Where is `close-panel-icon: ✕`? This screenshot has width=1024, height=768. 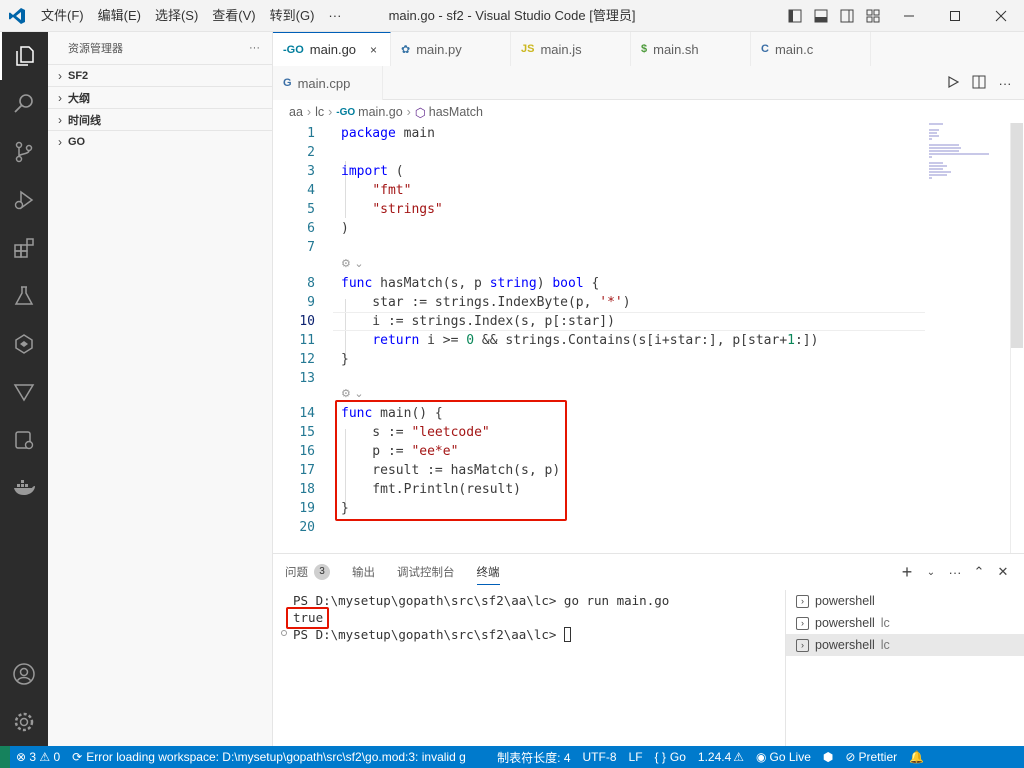
close-panel-icon: ✕ is located at coordinates (1003, 572).